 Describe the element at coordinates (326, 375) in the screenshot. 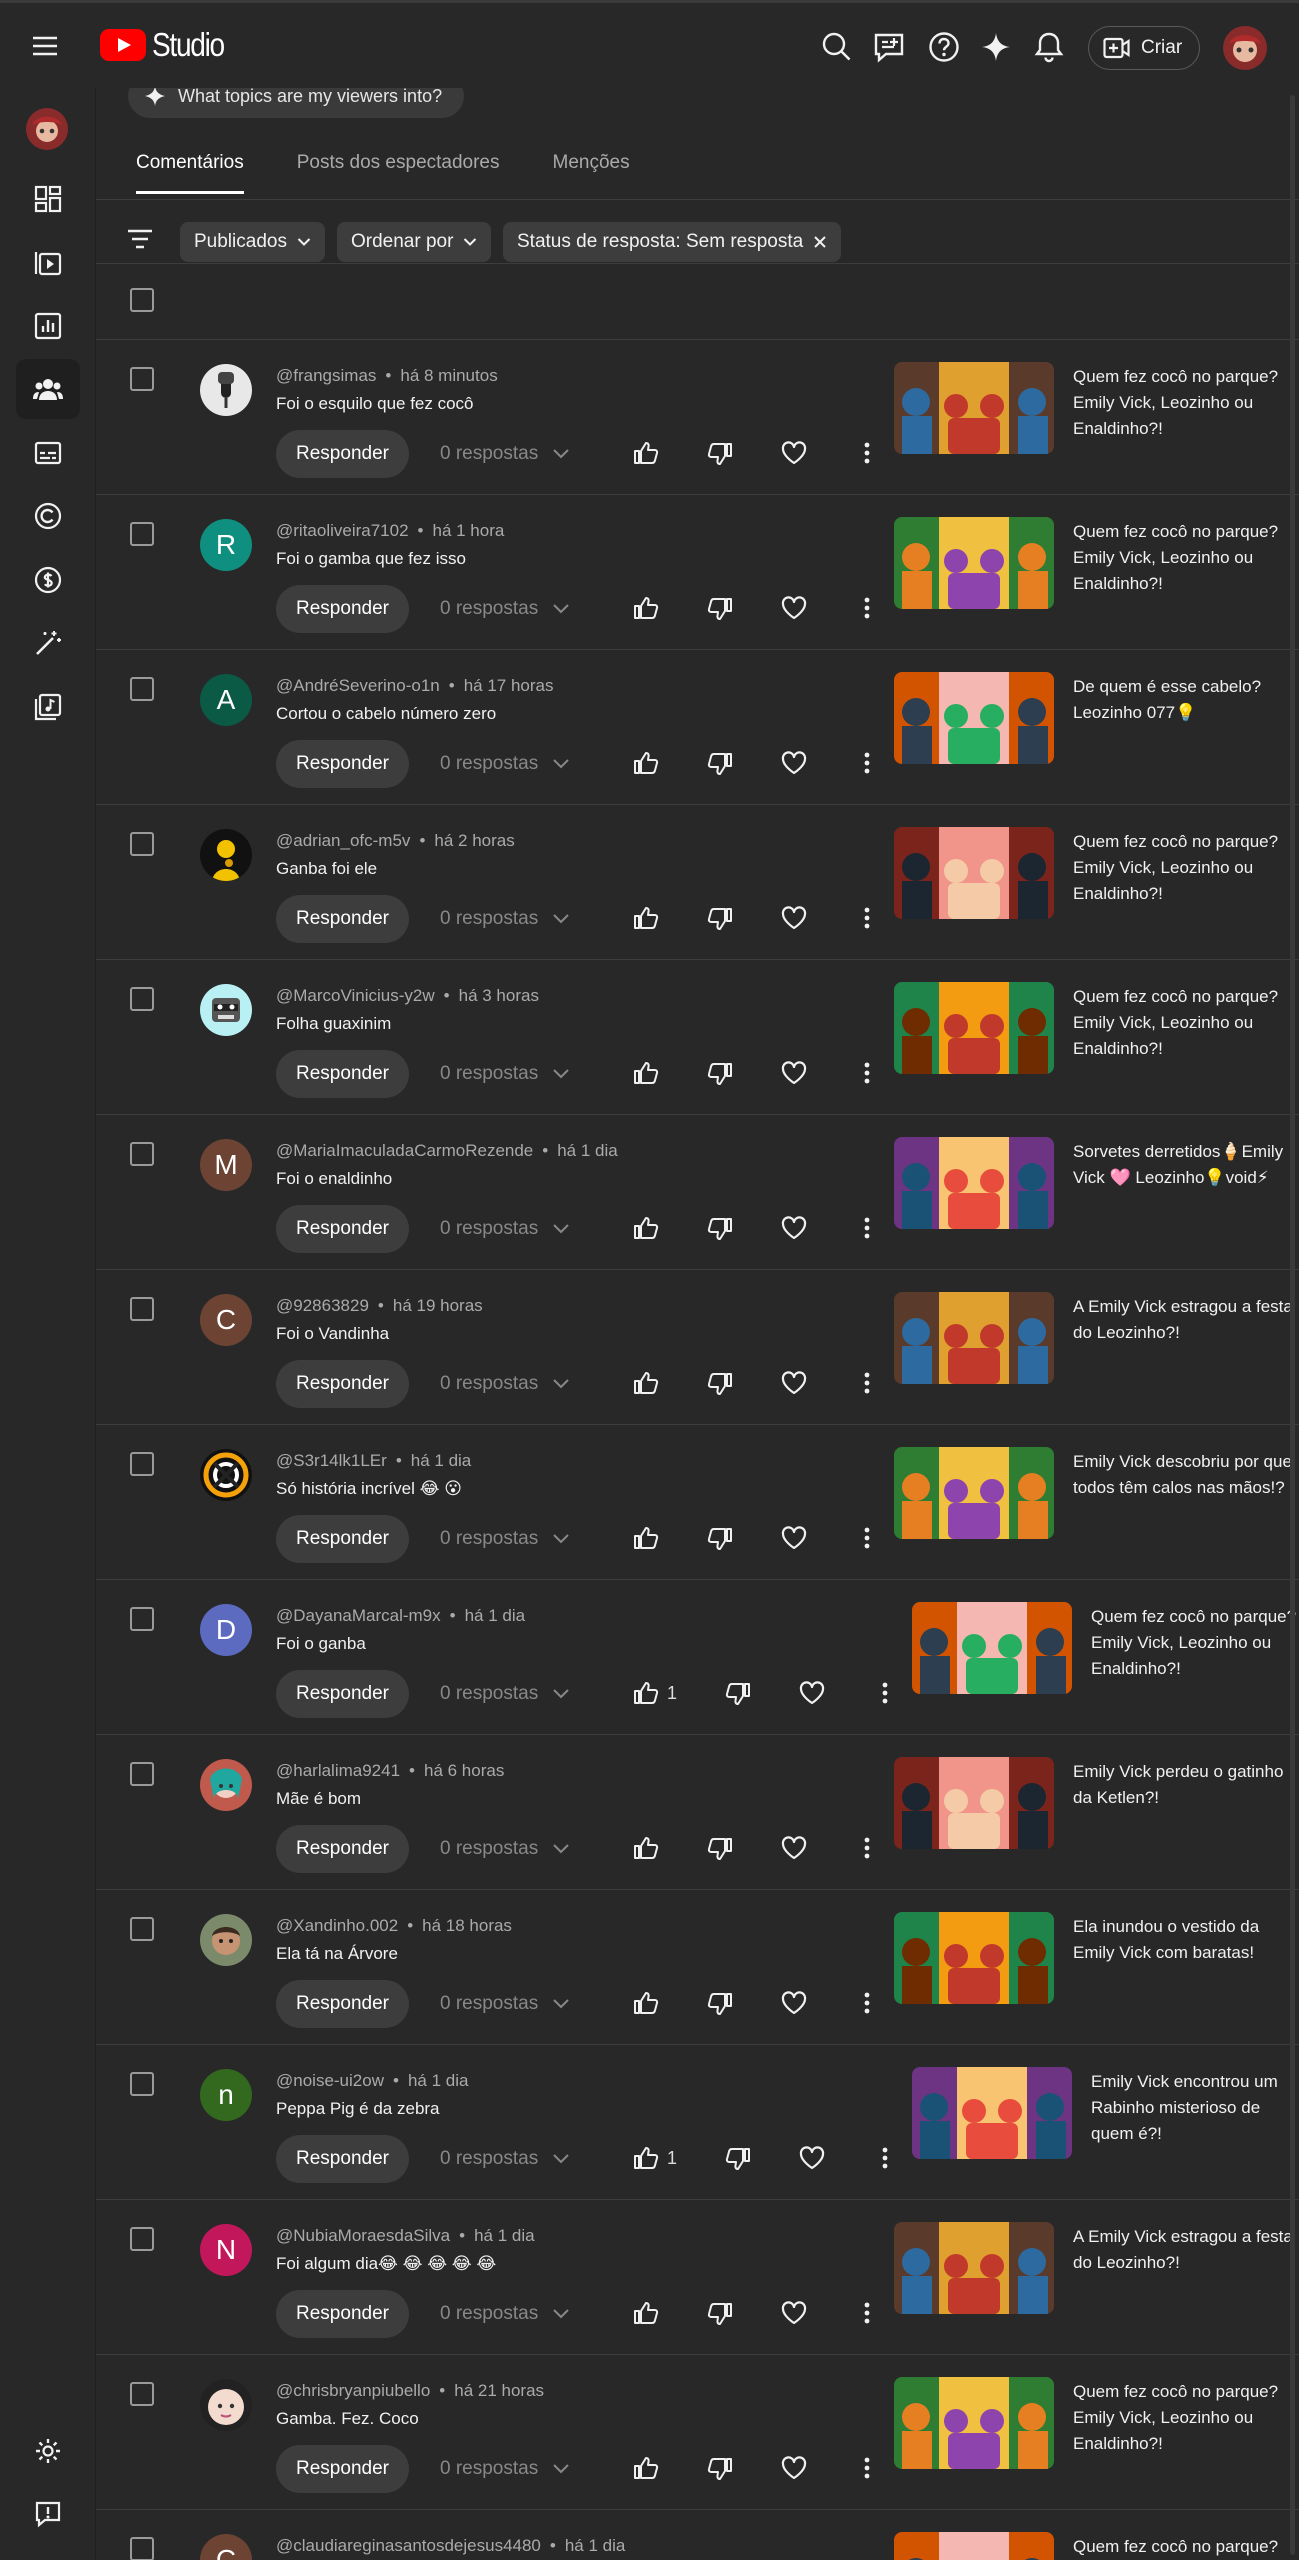

I see `comment-author: @frangsimas` at that location.